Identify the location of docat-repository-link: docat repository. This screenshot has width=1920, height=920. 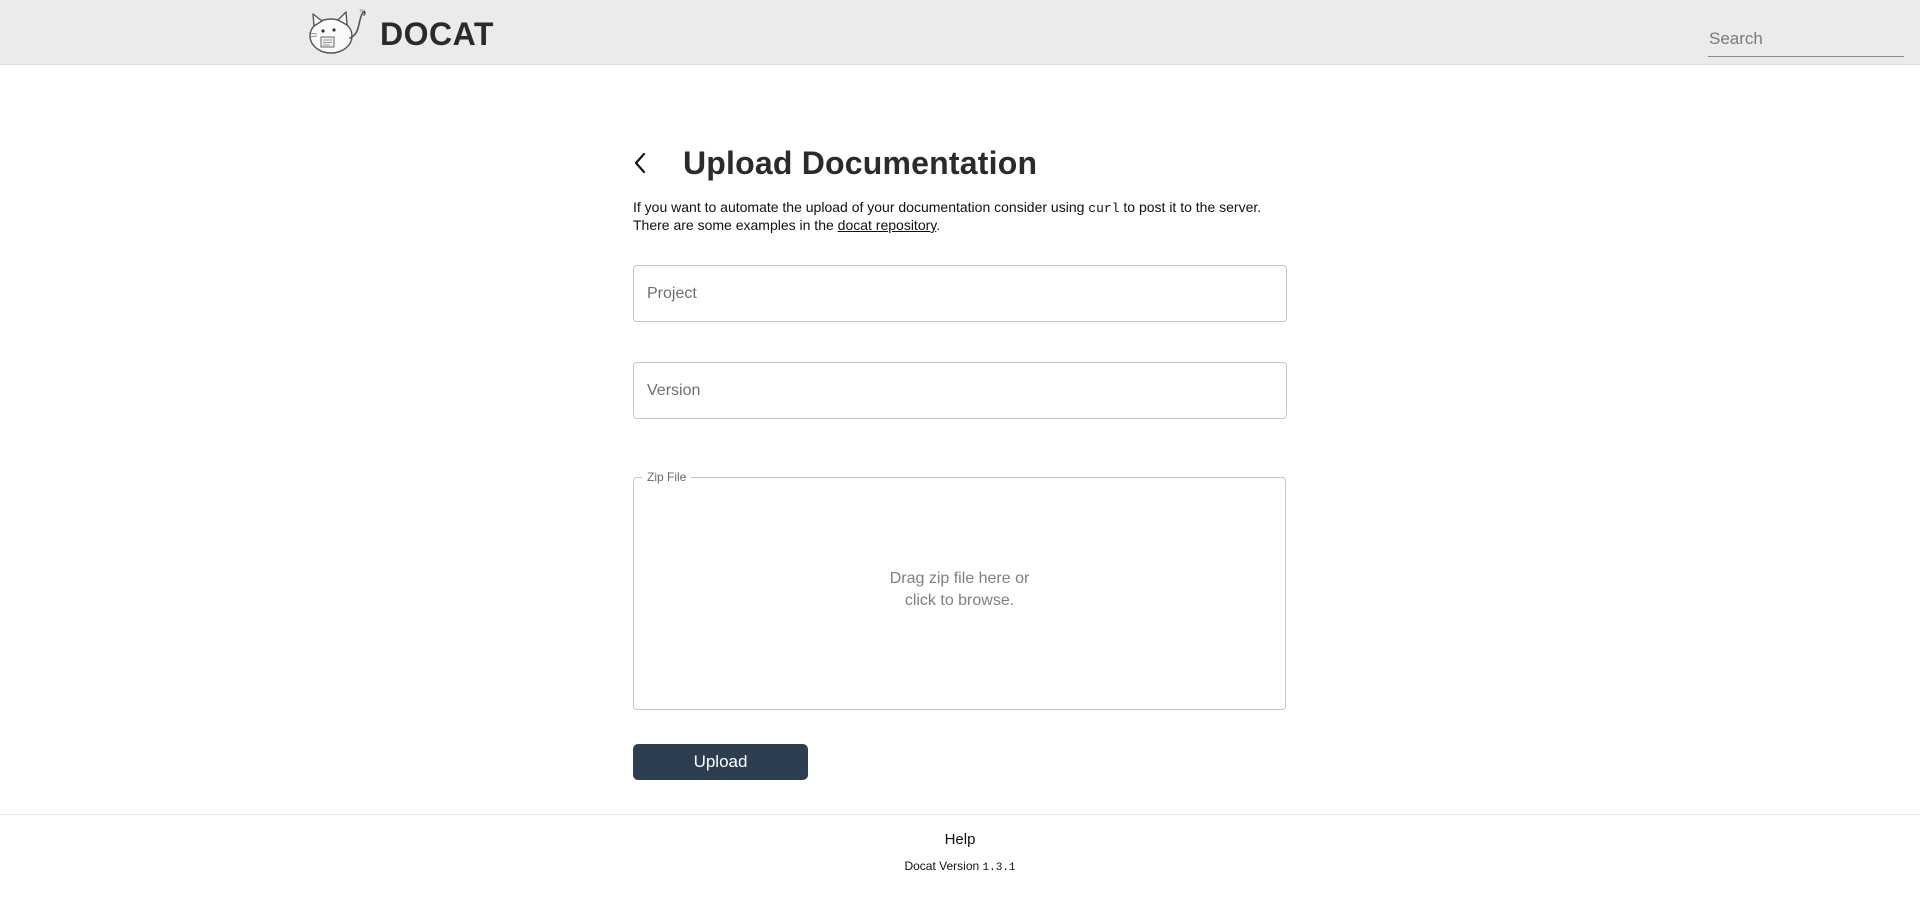
(887, 225).